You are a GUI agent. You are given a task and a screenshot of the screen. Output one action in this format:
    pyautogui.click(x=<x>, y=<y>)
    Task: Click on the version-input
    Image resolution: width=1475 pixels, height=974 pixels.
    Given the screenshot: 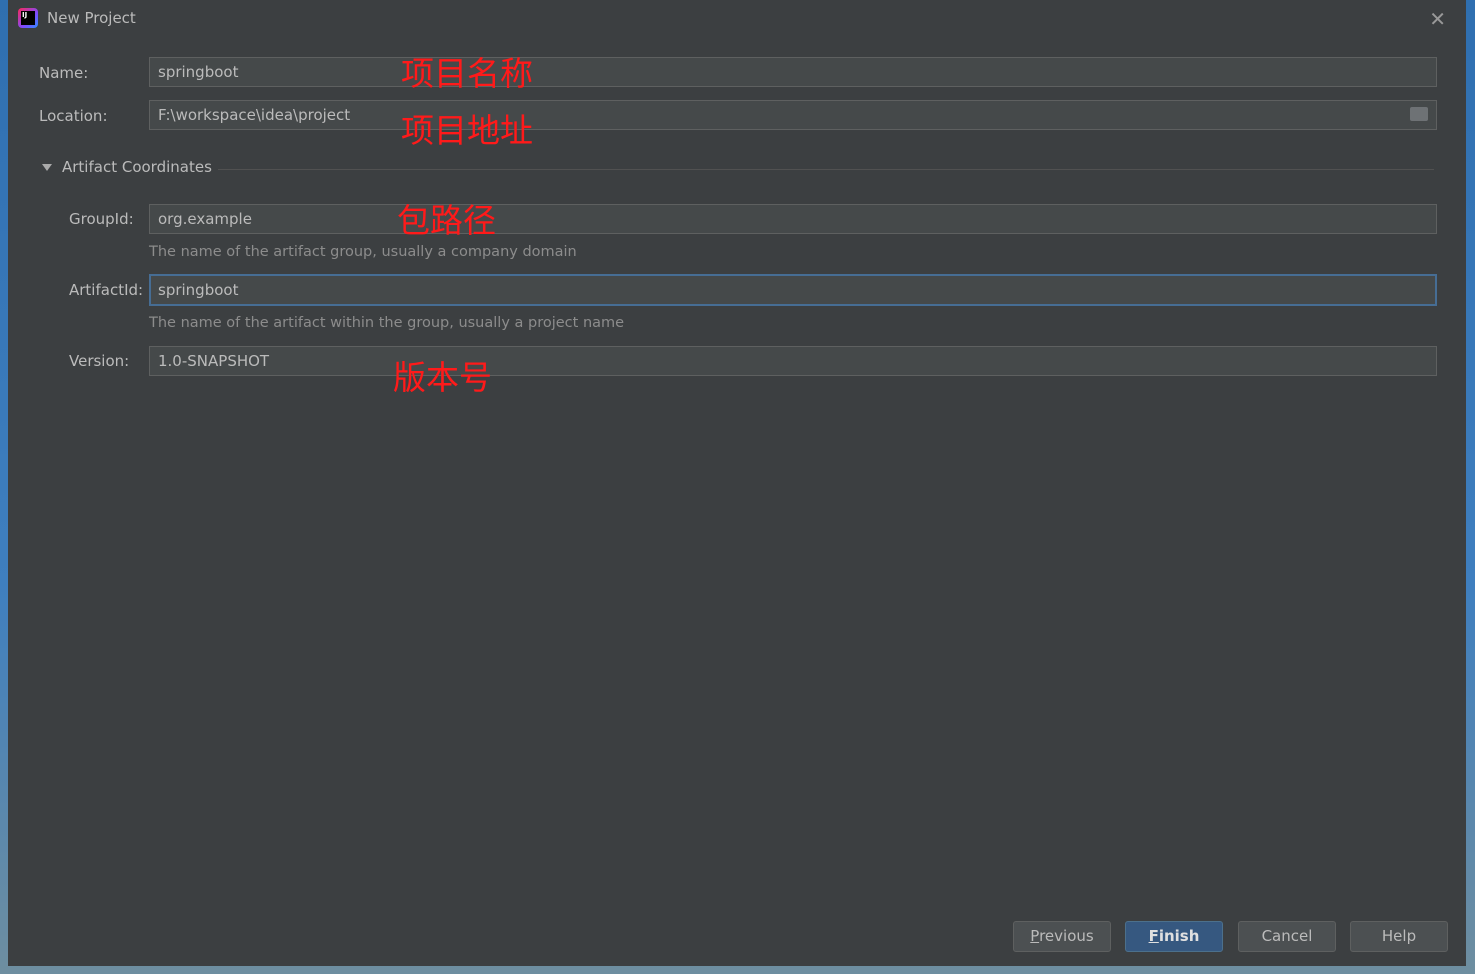 What is the action you would take?
    pyautogui.click(x=793, y=361)
    